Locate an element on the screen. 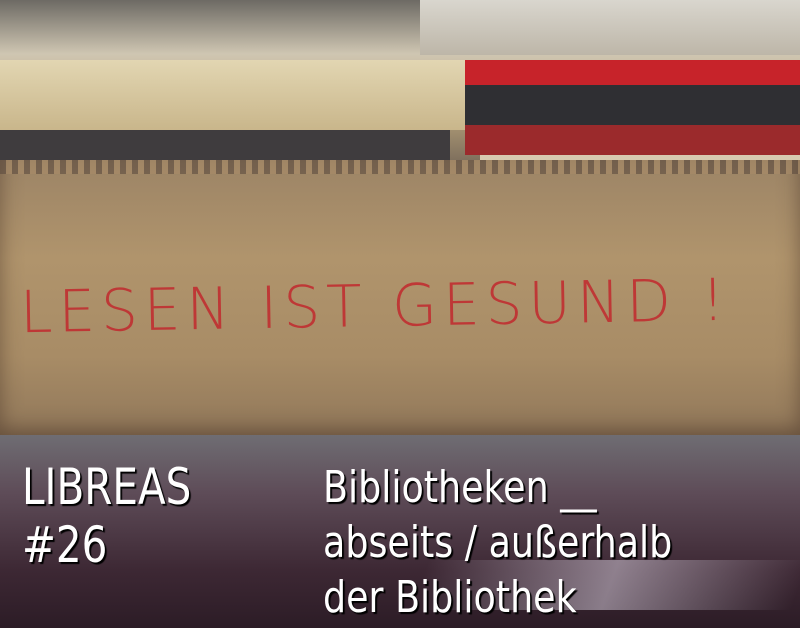 This screenshot has height=628, width=800. title-line-2: abseits / außerhalb is located at coordinates (498, 542).